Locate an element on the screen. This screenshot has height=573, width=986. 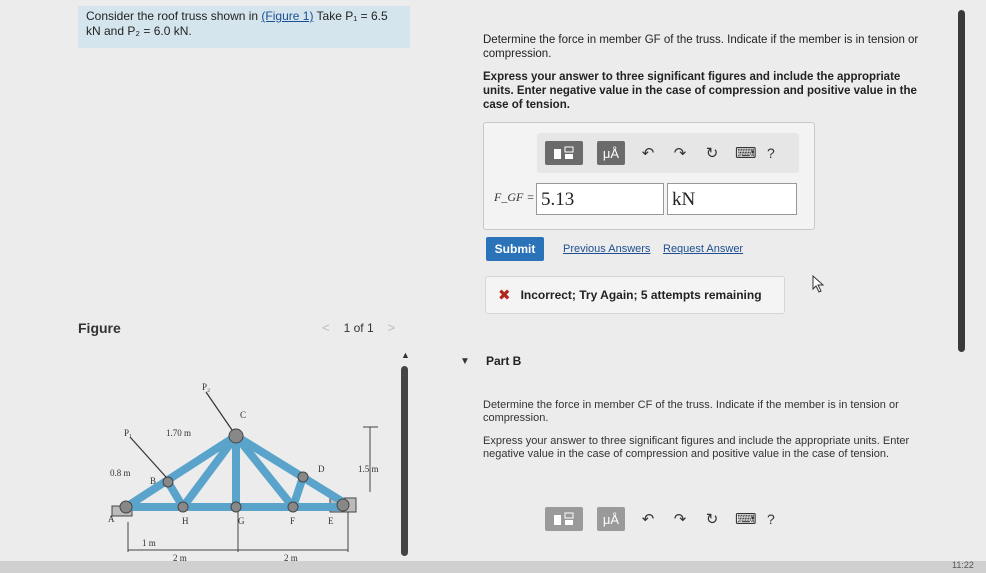
member-ch is located at coordinates (209, 471).